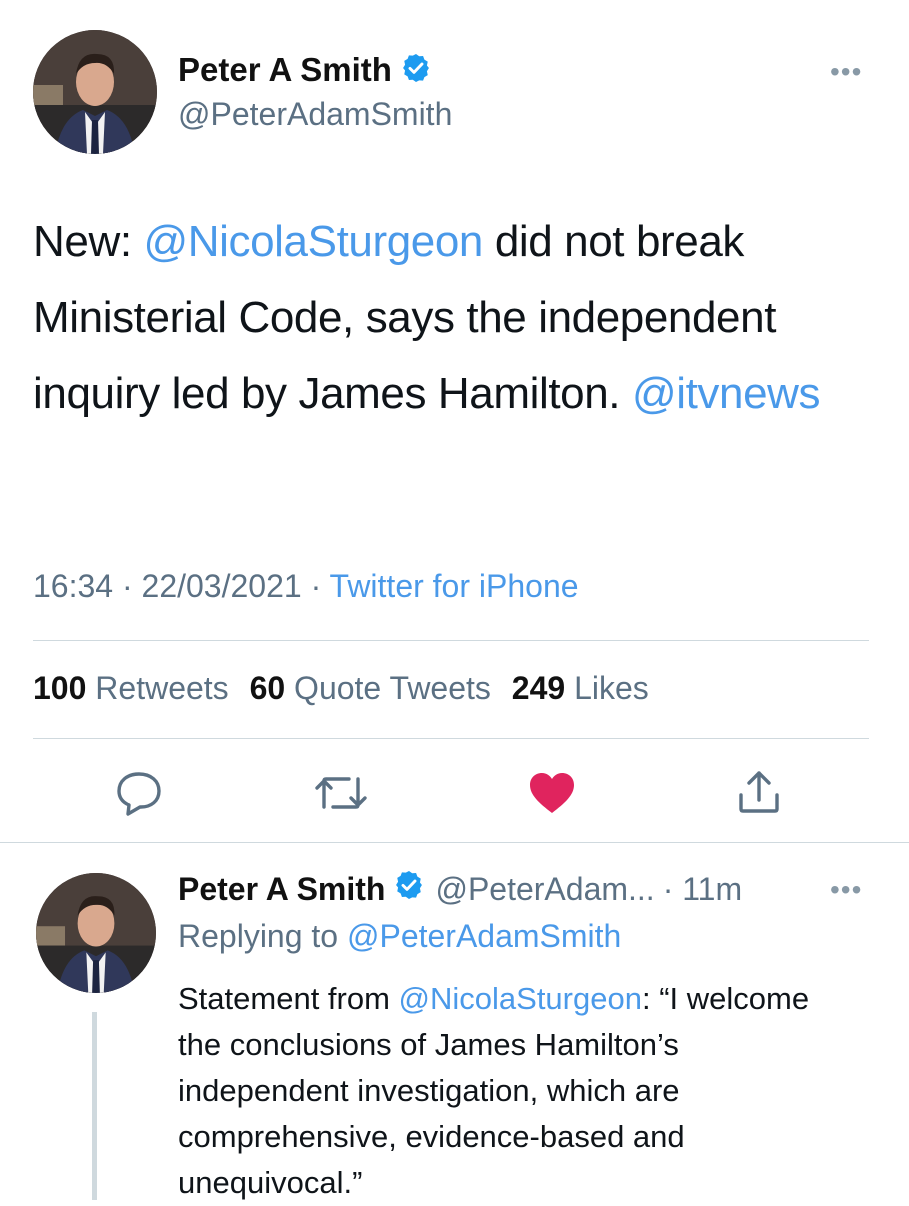  I want to click on mention-link: @PeterAdamSmith, so click(484, 936).